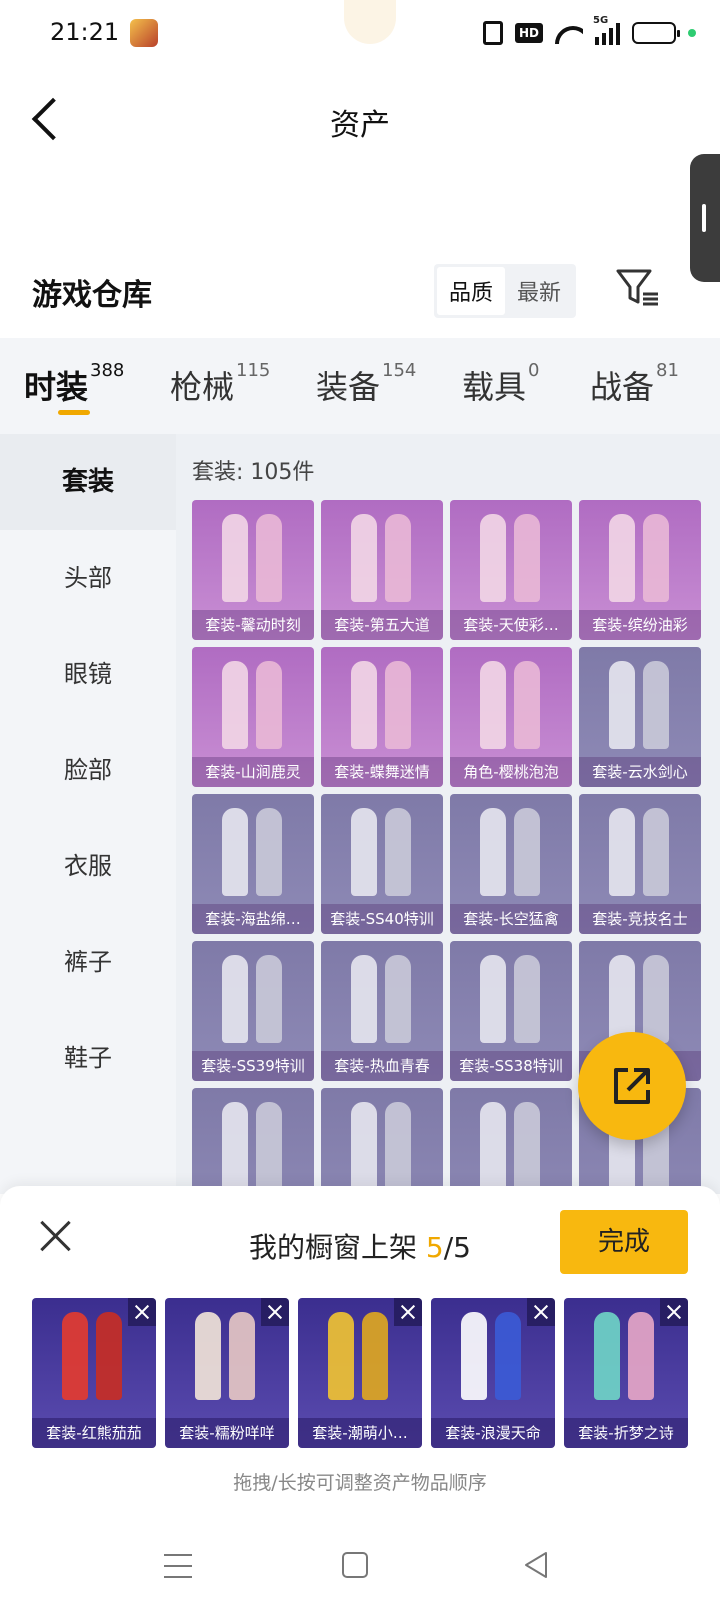  I want to click on suit-card: 套装-蝶舞迷情, so click(382, 717).